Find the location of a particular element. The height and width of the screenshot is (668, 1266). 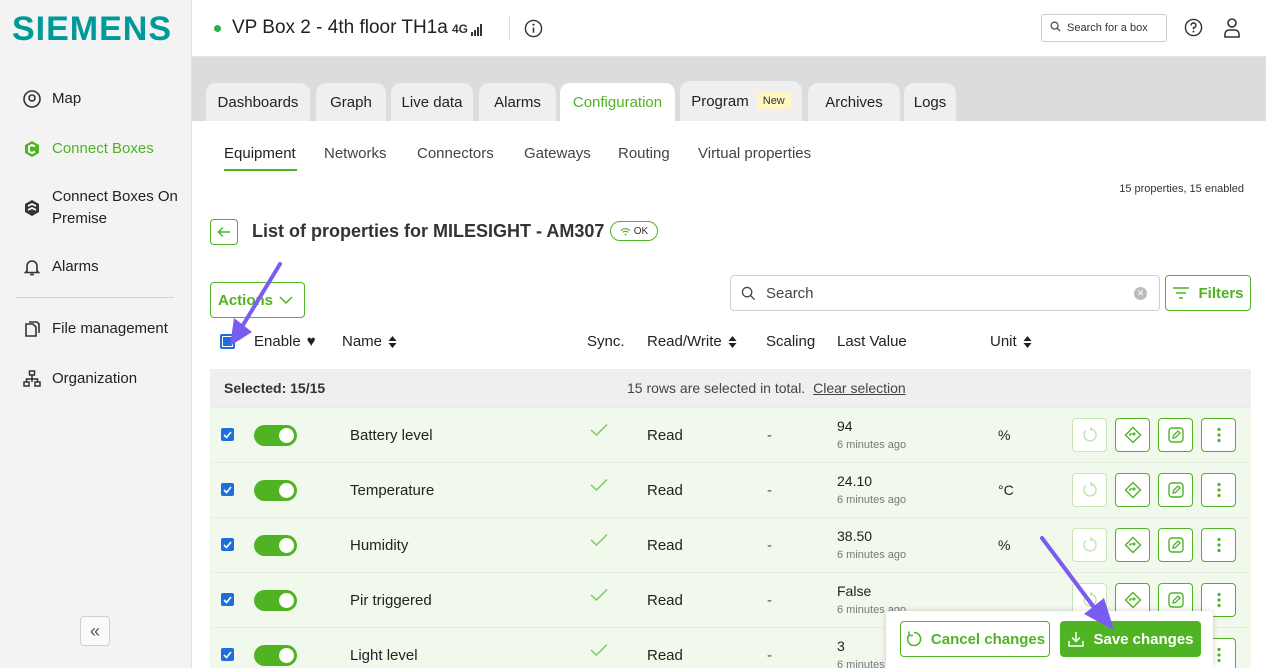

table-row: Temperature Read - 24.10 6 minutes ago °C is located at coordinates (730, 489).